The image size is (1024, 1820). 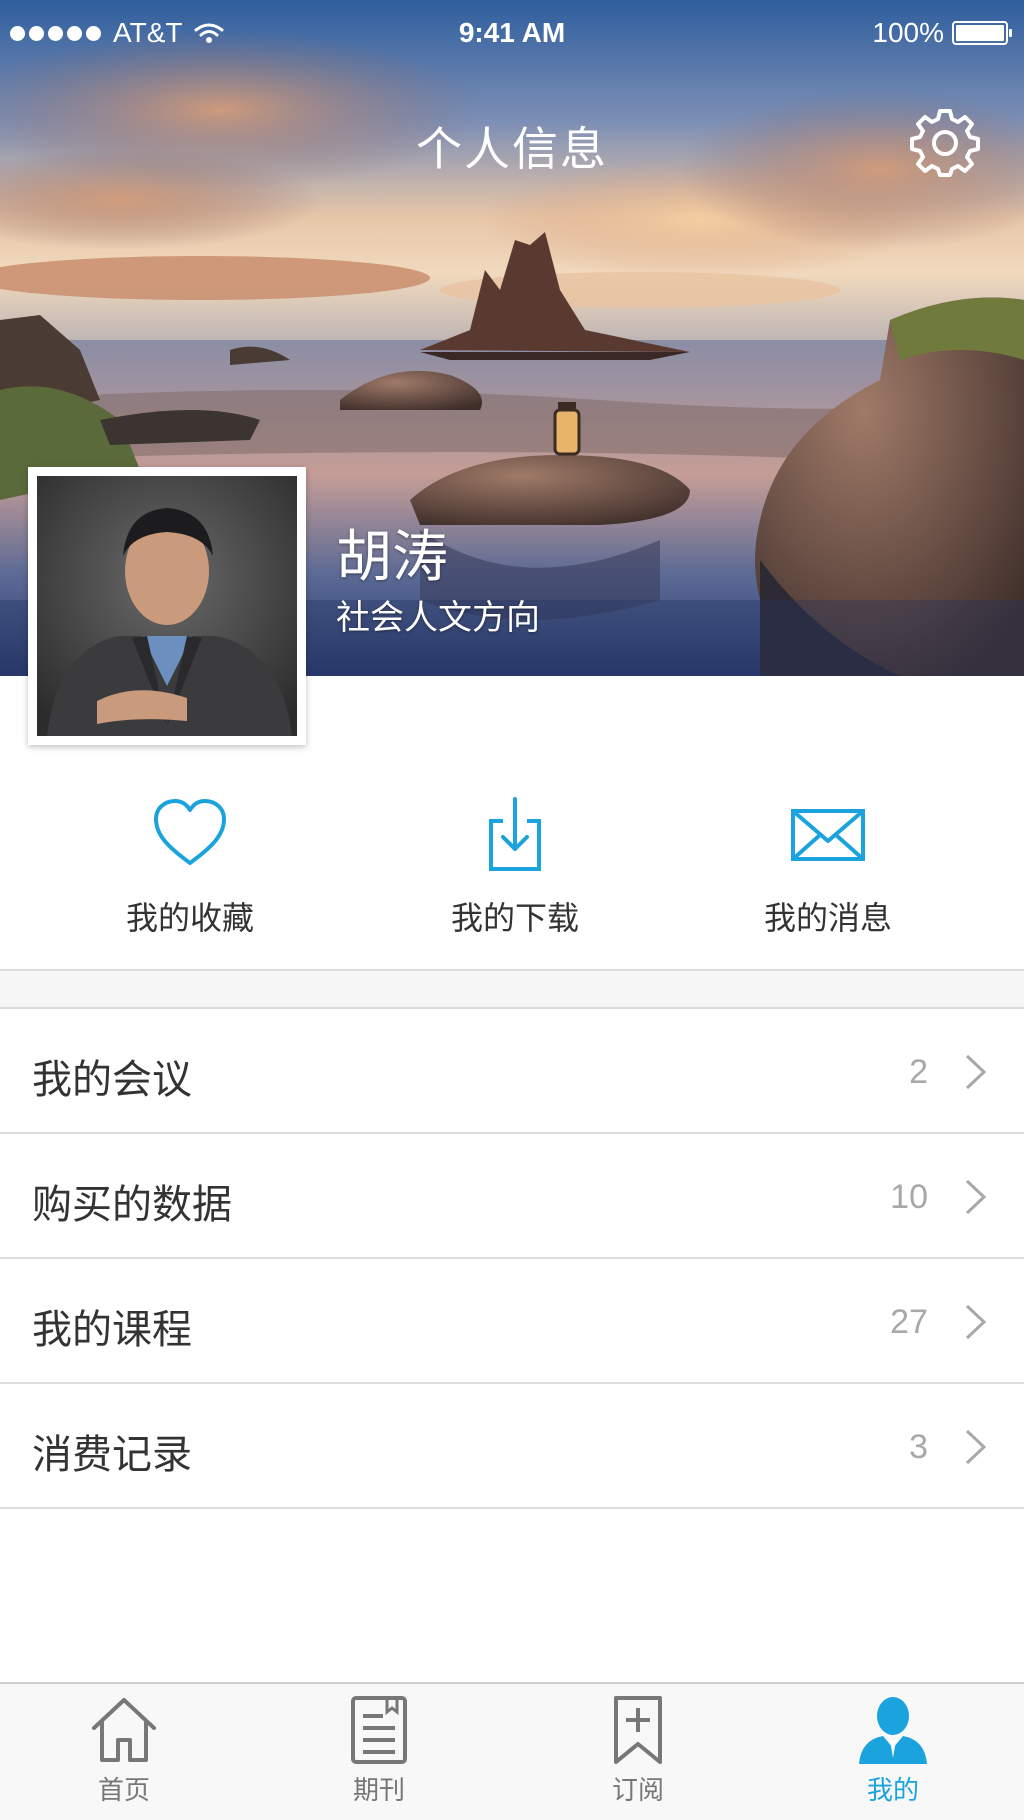 I want to click on bookmark-add-icon, so click(x=638, y=1730).